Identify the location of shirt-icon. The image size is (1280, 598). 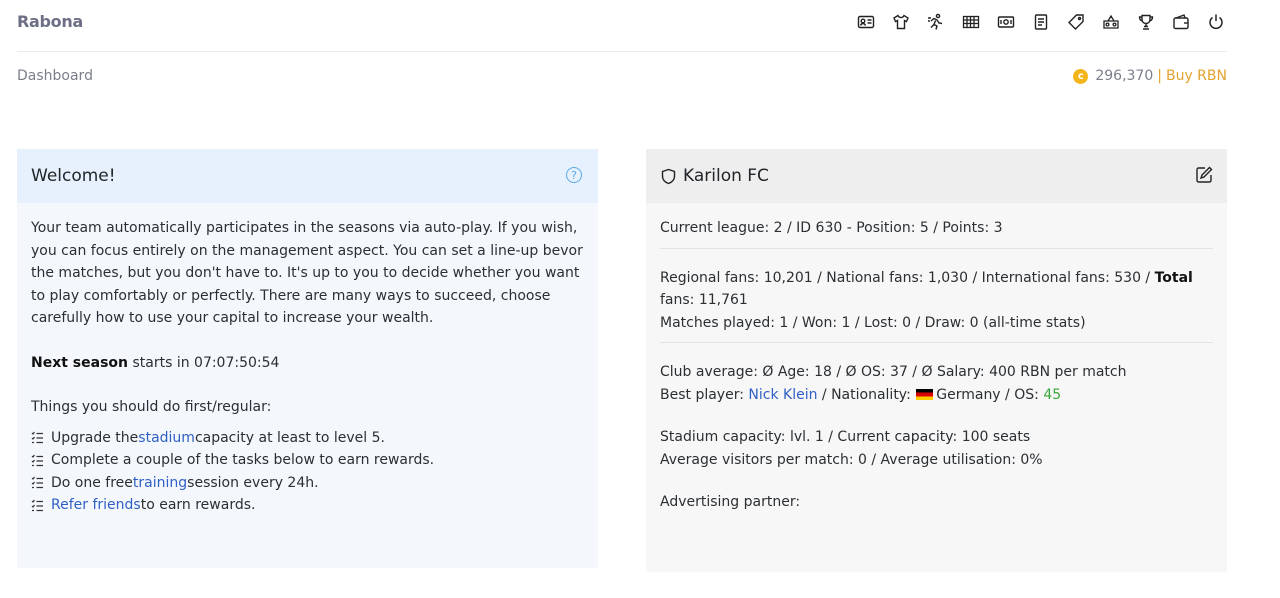
(901, 22).